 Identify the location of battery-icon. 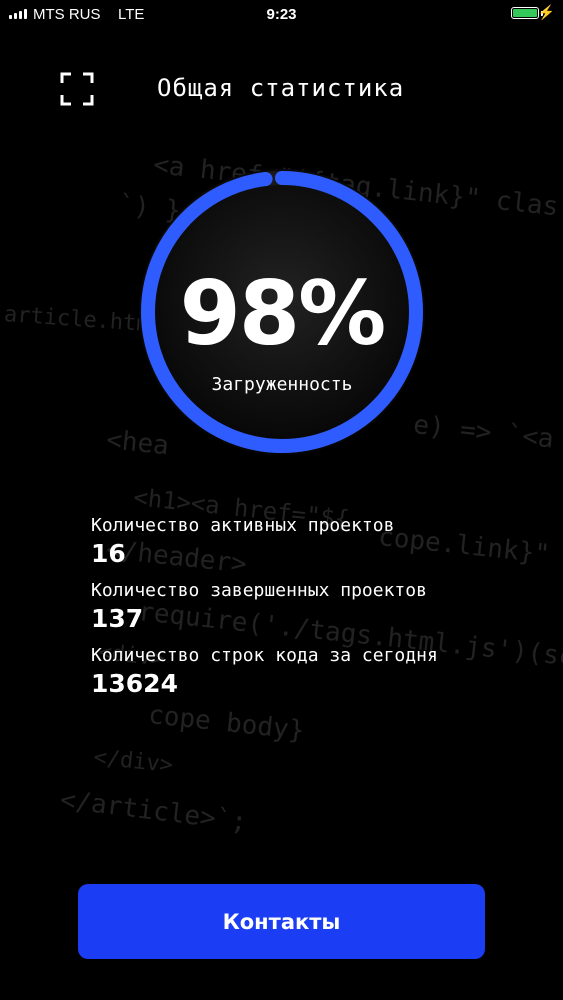
(525, 13).